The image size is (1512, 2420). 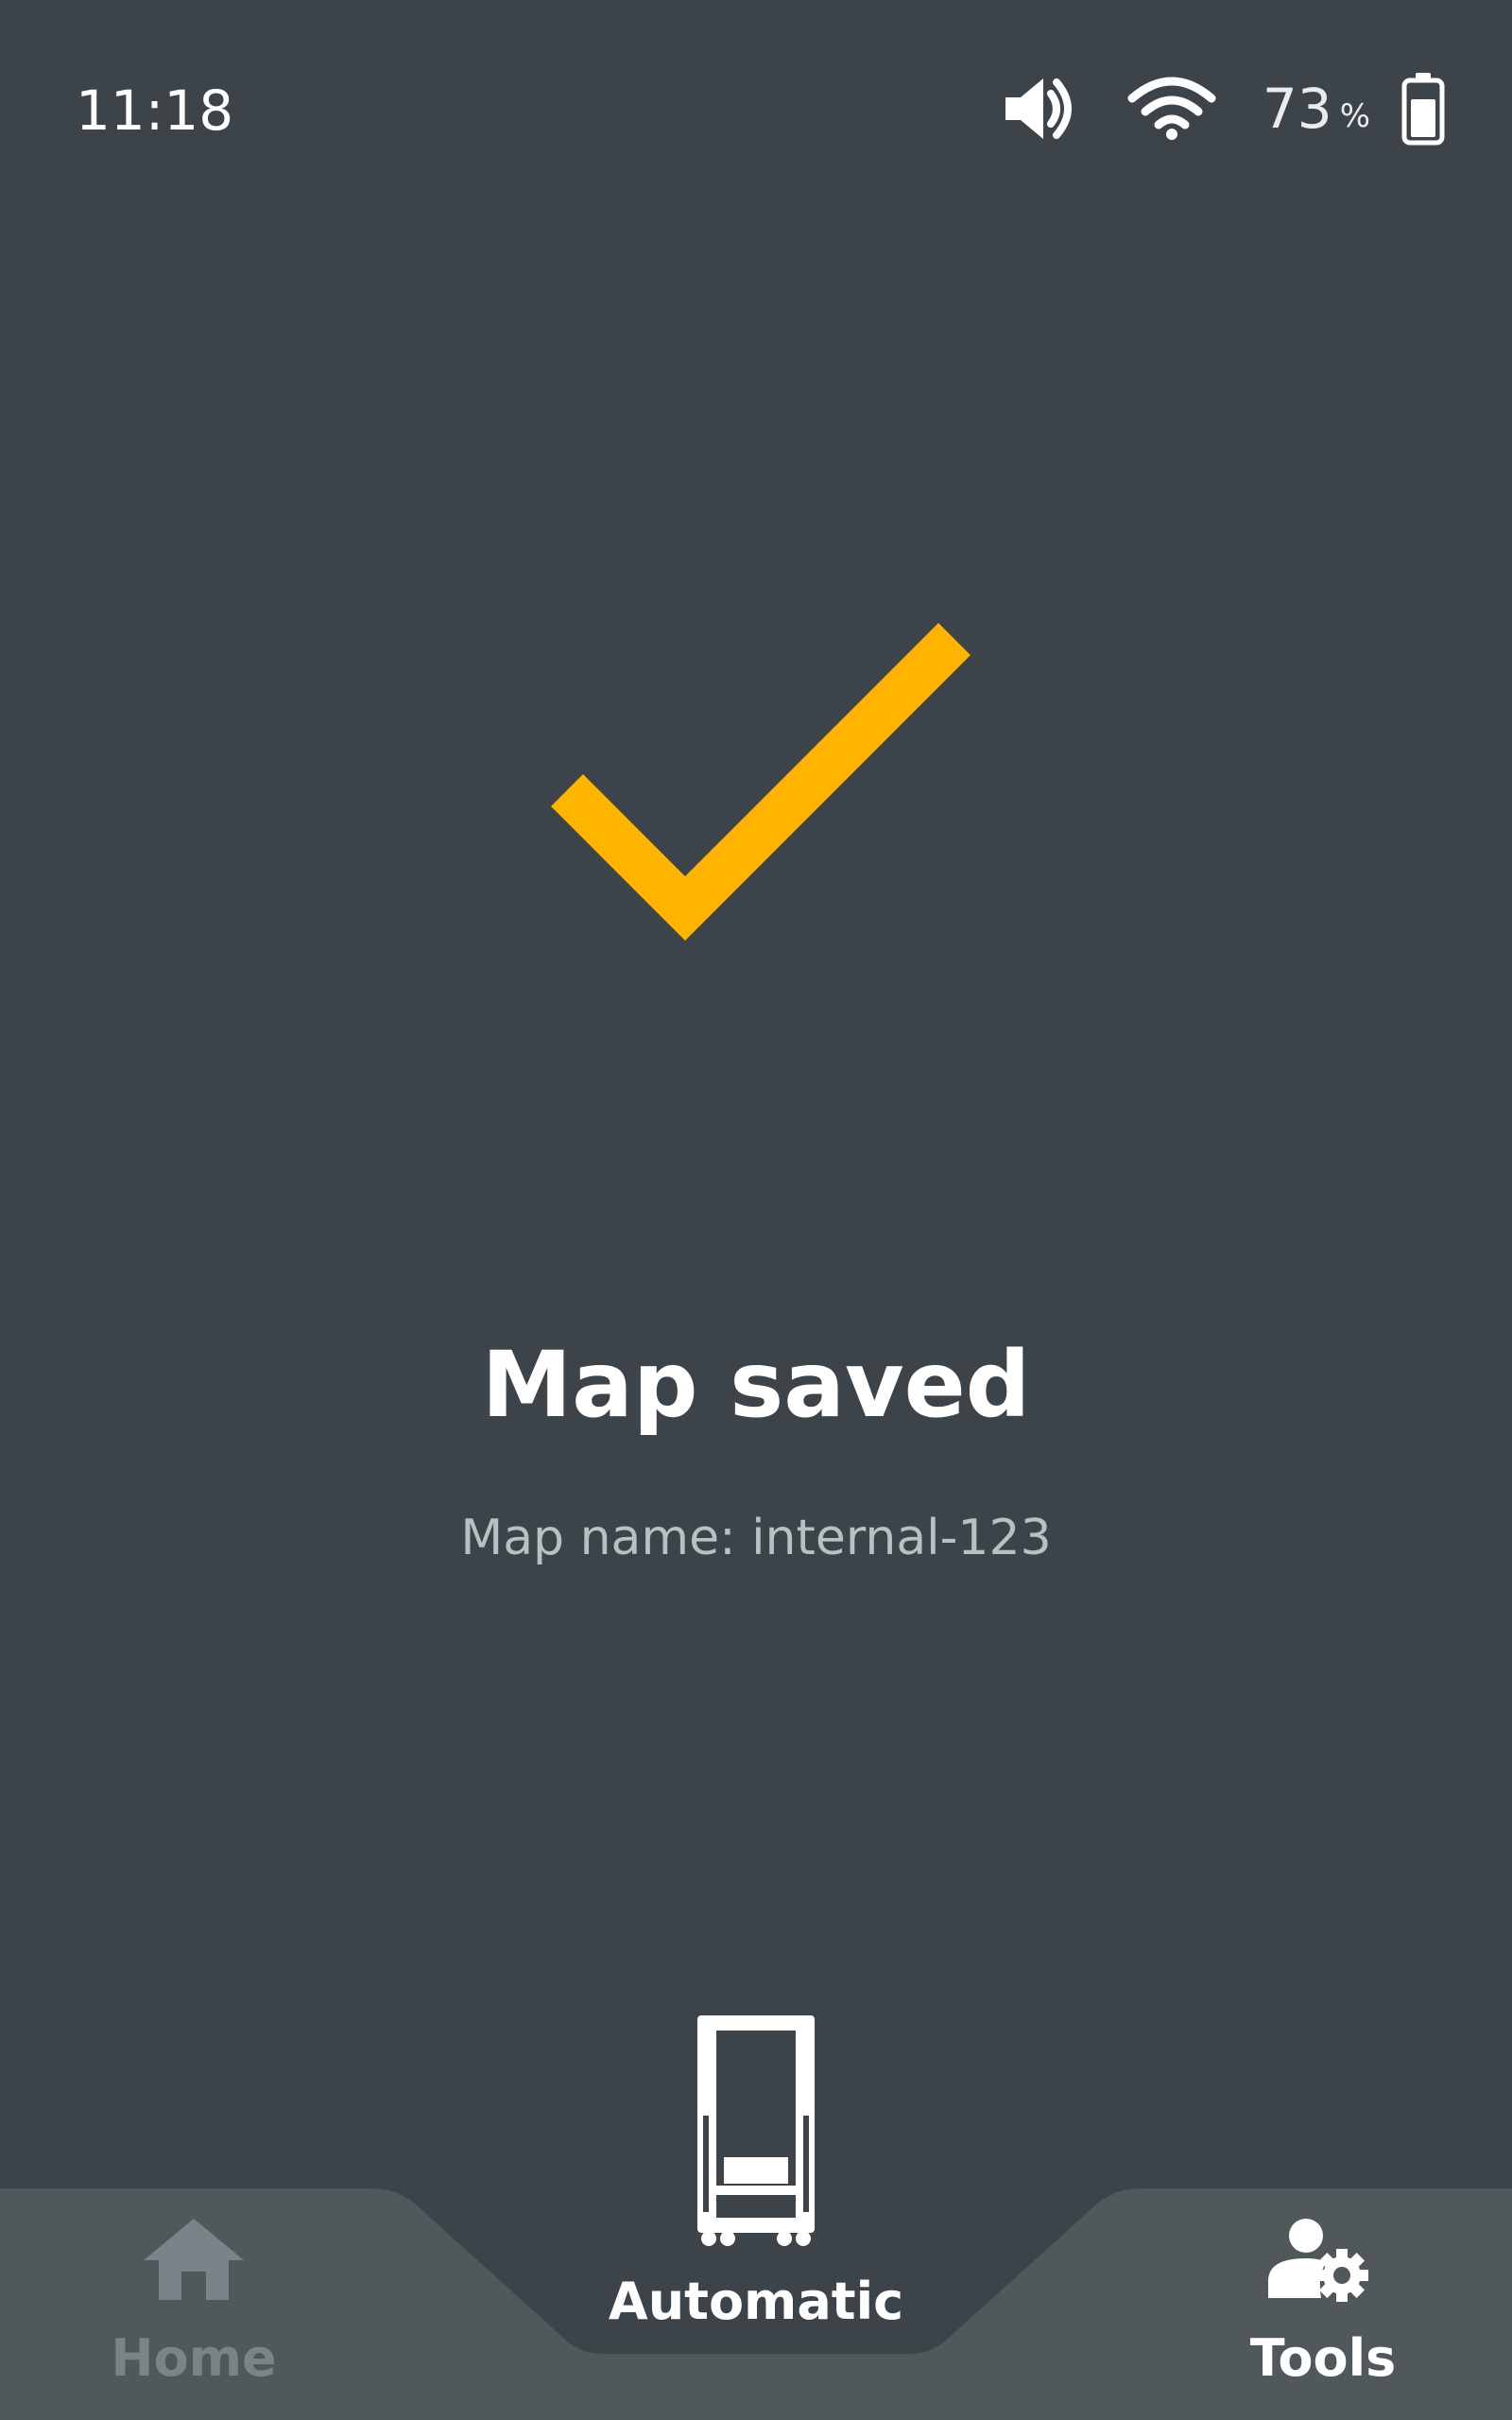 What do you see at coordinates (756, 113) in the screenshot?
I see `status-bar: 11:18 73 %` at bounding box center [756, 113].